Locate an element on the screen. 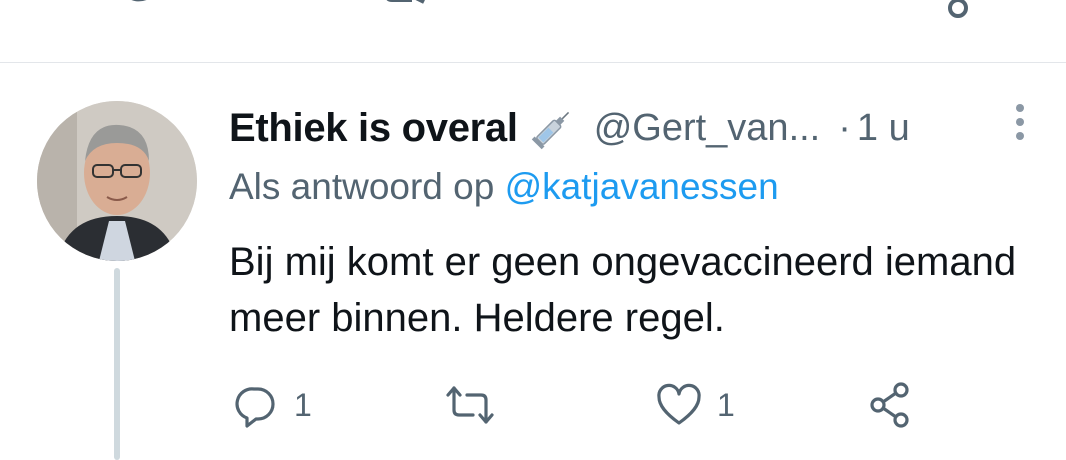  avatar is located at coordinates (117, 181).